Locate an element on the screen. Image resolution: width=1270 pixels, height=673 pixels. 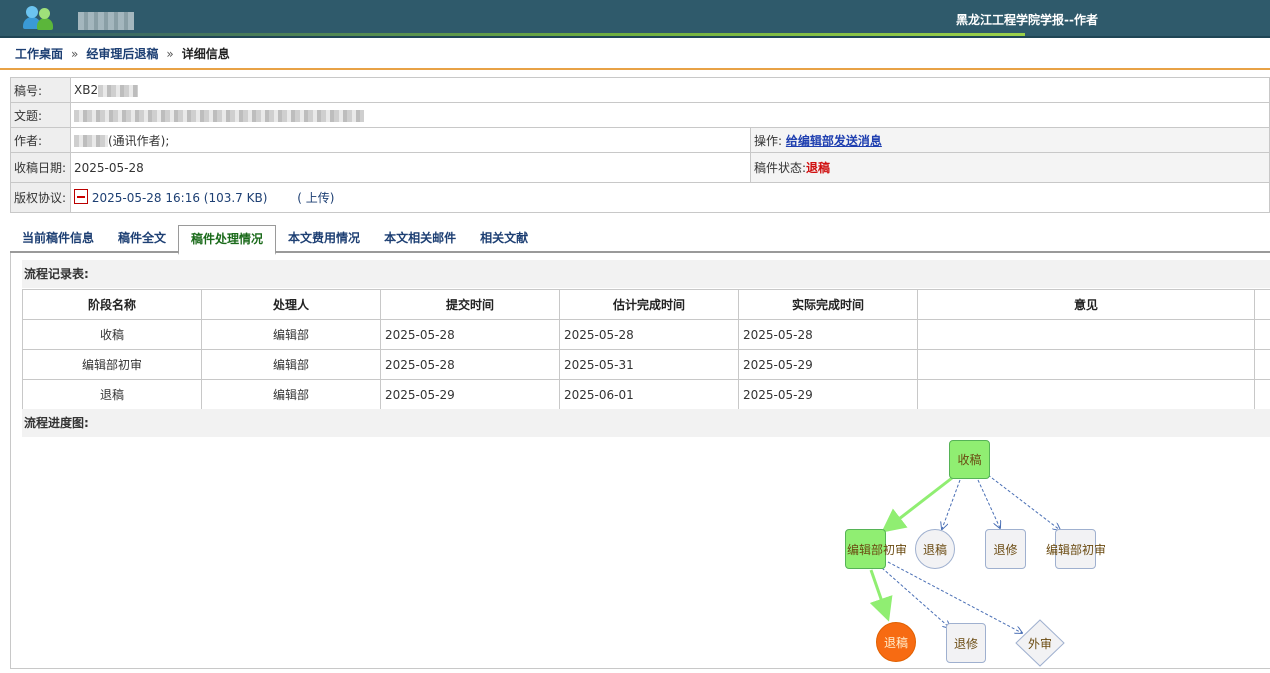
estimated-time: 2025-06-01 is located at coordinates (649, 394).